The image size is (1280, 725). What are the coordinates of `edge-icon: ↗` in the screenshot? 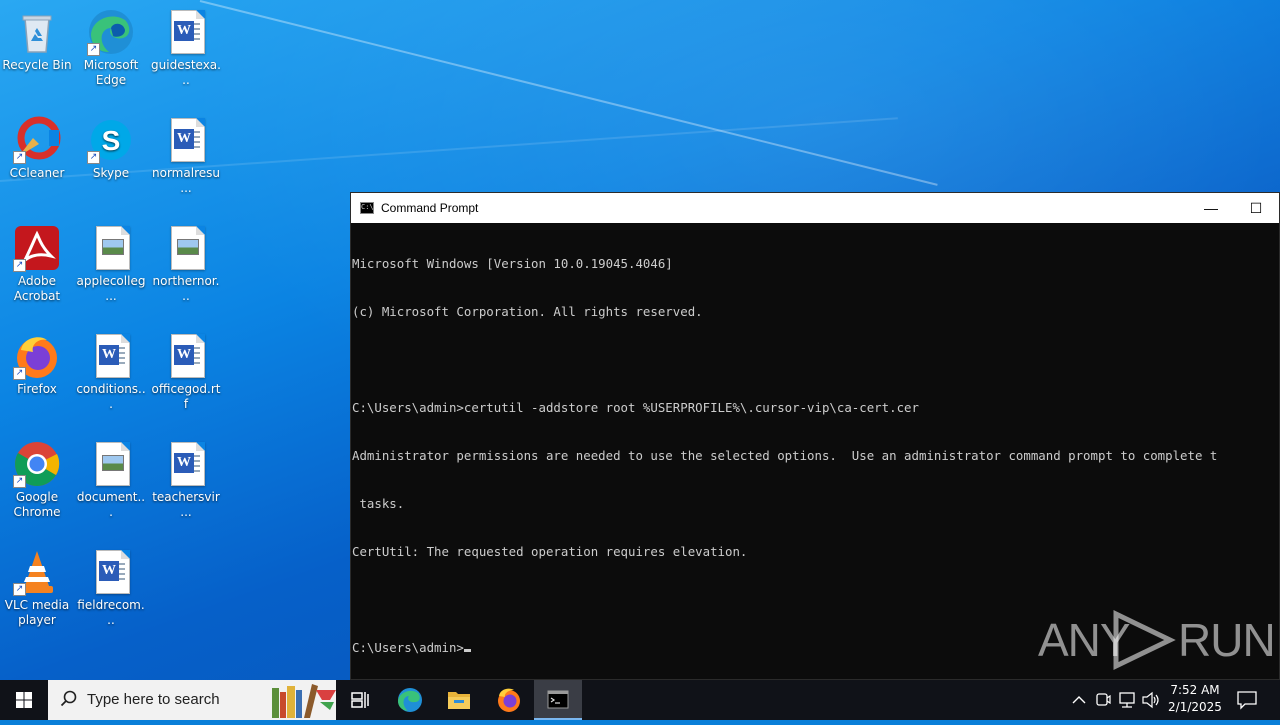 It's located at (111, 32).